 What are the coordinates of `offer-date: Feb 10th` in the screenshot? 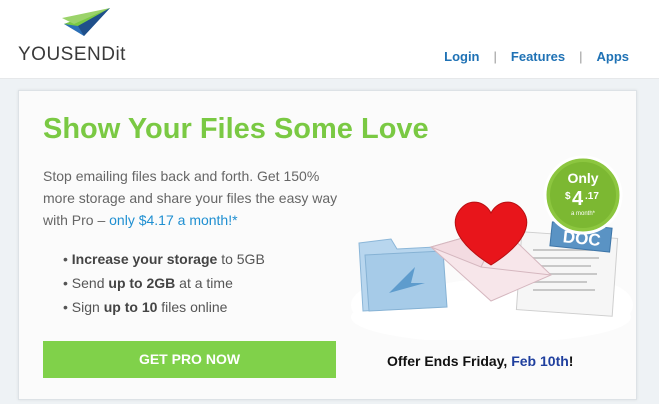 It's located at (540, 361).